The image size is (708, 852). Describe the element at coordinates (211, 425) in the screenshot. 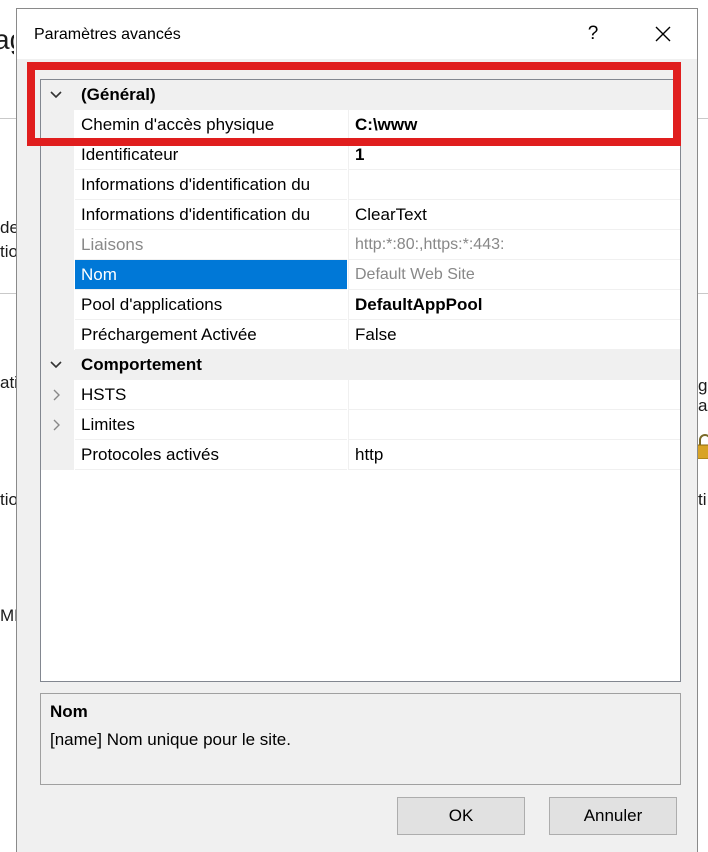

I see `property-name: Limites` at that location.